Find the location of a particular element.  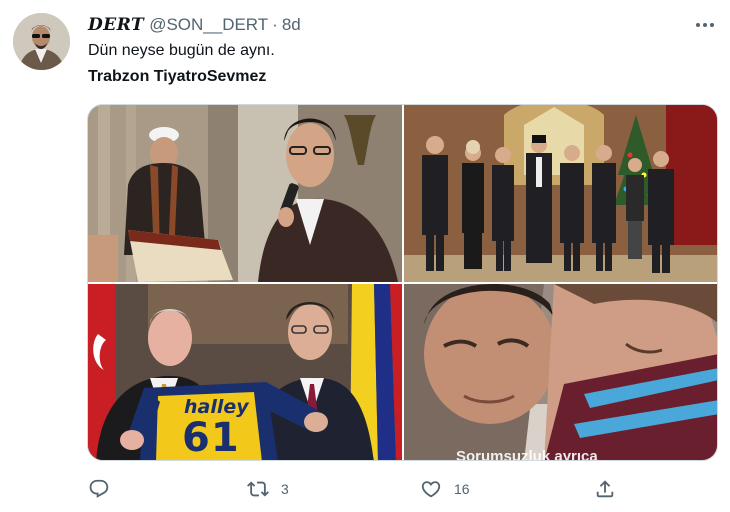

retweet-button: 3 is located at coordinates (268, 489).